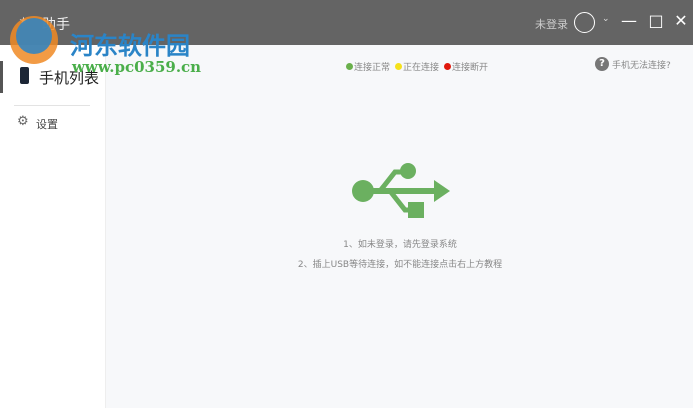  I want to click on red-dot-icon, so click(448, 66).